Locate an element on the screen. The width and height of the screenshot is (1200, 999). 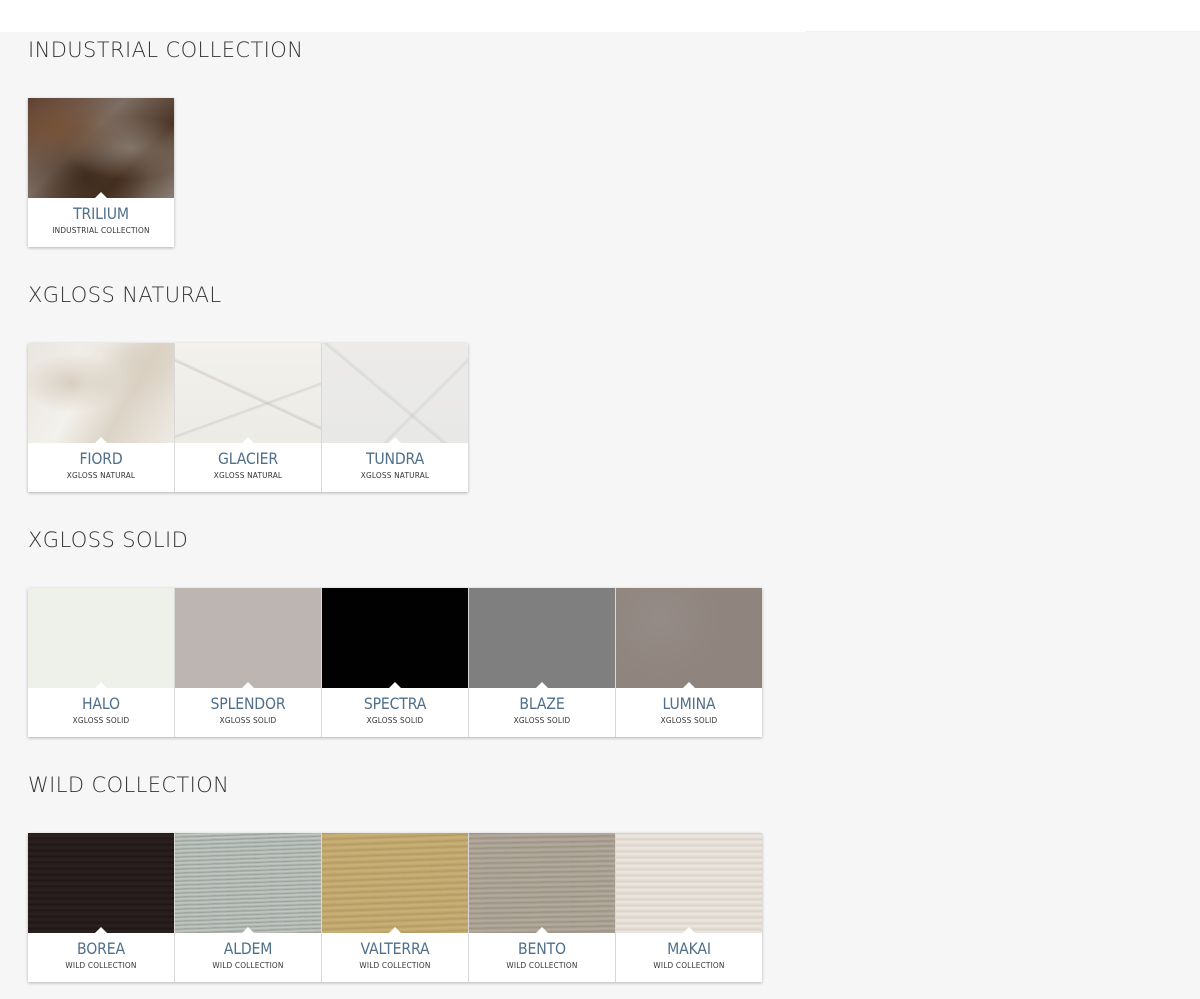
swatch-tile-blaze: BLAZE XGLOSS SOLID is located at coordinates (542, 662).